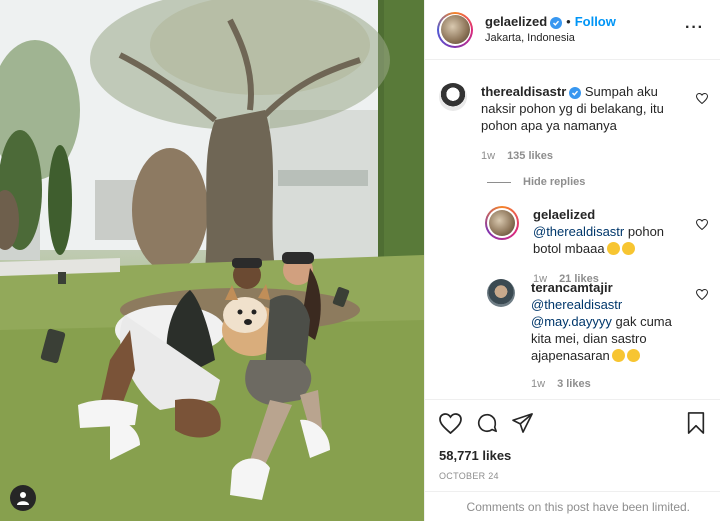 The image size is (720, 521). Describe the element at coordinates (604, 287) in the screenshot. I see `reply-username: terancamtajir` at that location.